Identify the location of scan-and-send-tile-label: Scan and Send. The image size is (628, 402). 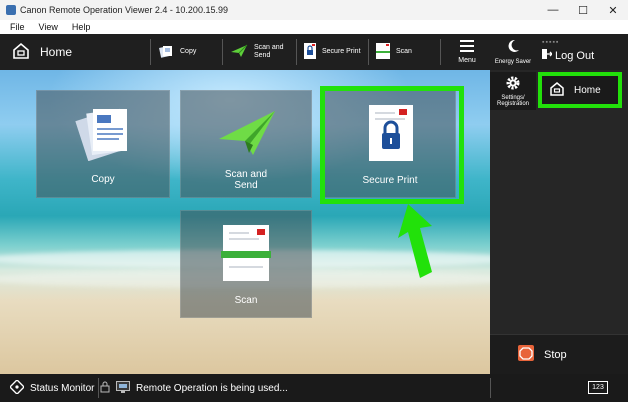
(246, 180).